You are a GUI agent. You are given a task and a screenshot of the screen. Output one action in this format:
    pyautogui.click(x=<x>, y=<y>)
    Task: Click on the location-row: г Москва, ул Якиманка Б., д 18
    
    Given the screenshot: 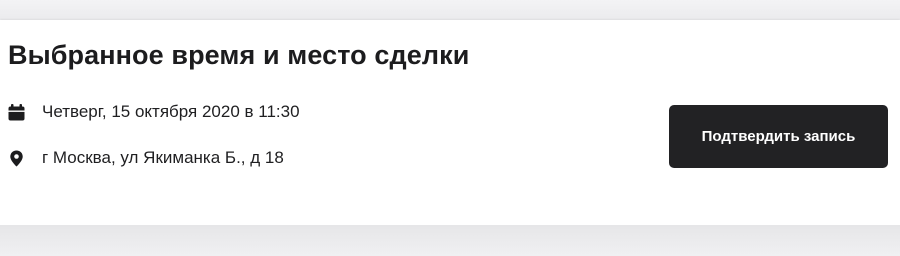 What is the action you would take?
    pyautogui.click(x=146, y=158)
    